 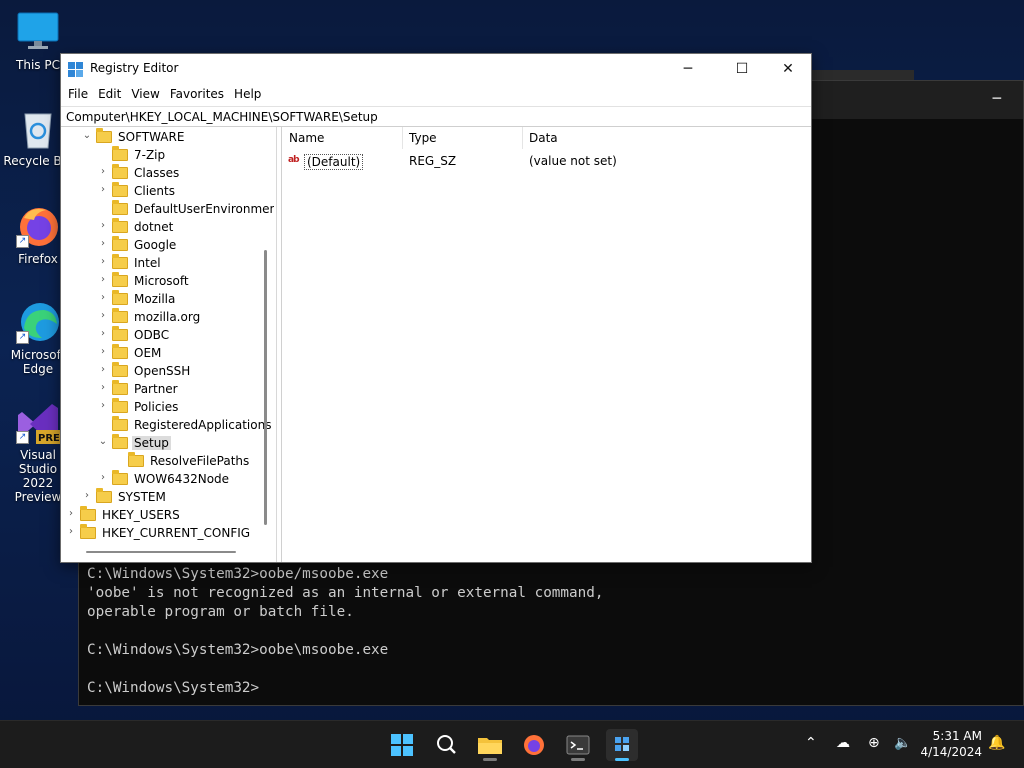 I want to click on tree-item: › Partner, so click(x=168, y=389).